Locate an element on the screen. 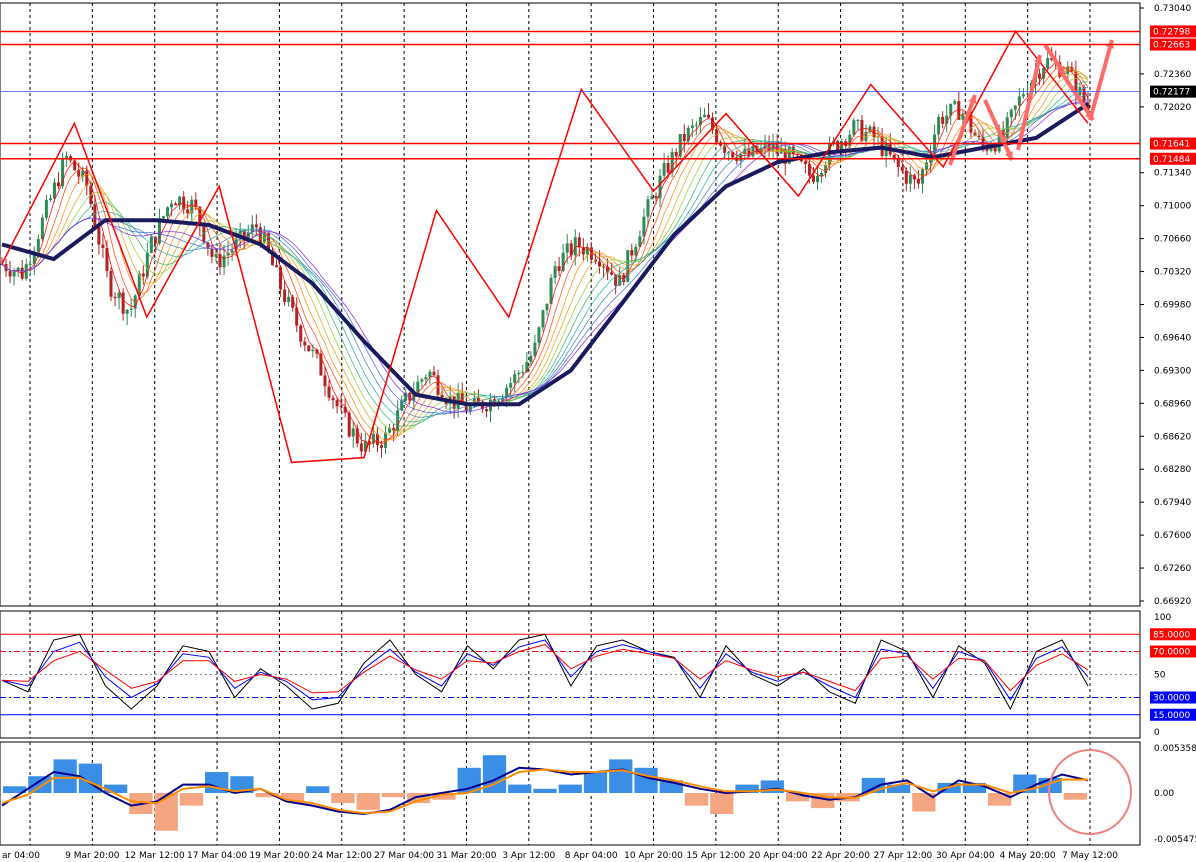  x-tick-label: 7 May 12:00 is located at coordinates (1090, 856).